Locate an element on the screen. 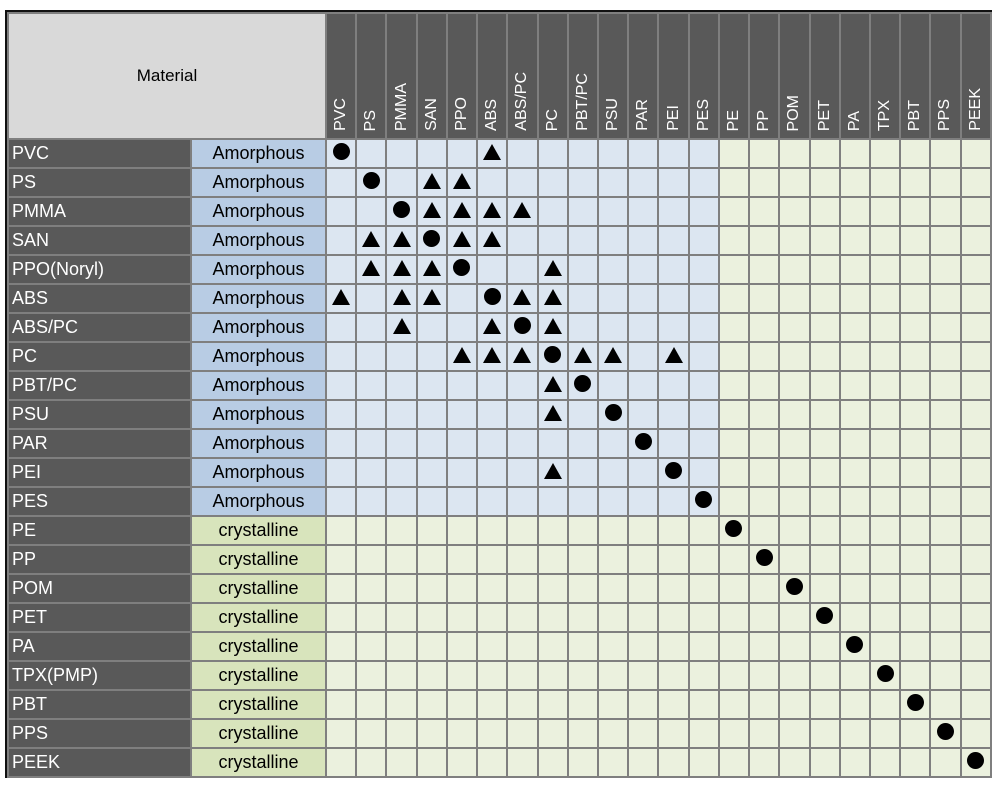 This screenshot has height=787, width=1000. material-type: Amorphous is located at coordinates (258, 327).